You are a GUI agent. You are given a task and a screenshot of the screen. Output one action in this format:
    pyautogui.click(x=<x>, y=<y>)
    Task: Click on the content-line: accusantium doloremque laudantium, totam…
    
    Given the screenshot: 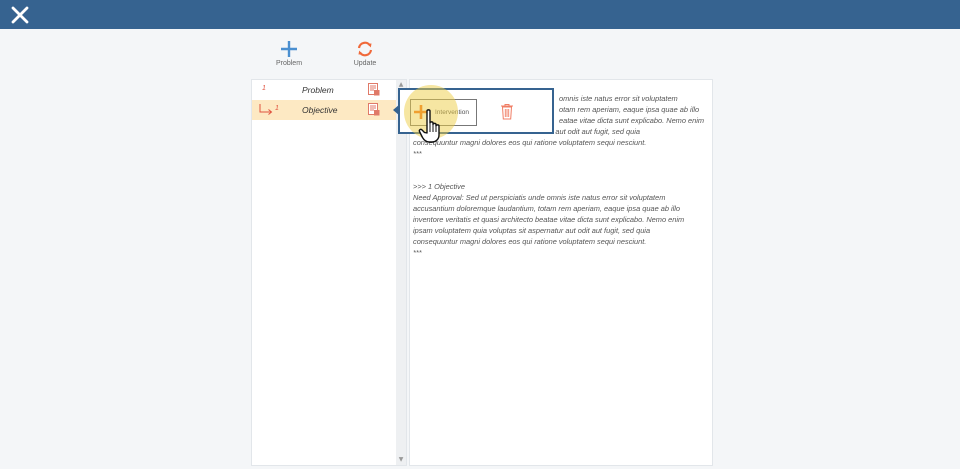 What is the action you would take?
    pyautogui.click(x=547, y=208)
    